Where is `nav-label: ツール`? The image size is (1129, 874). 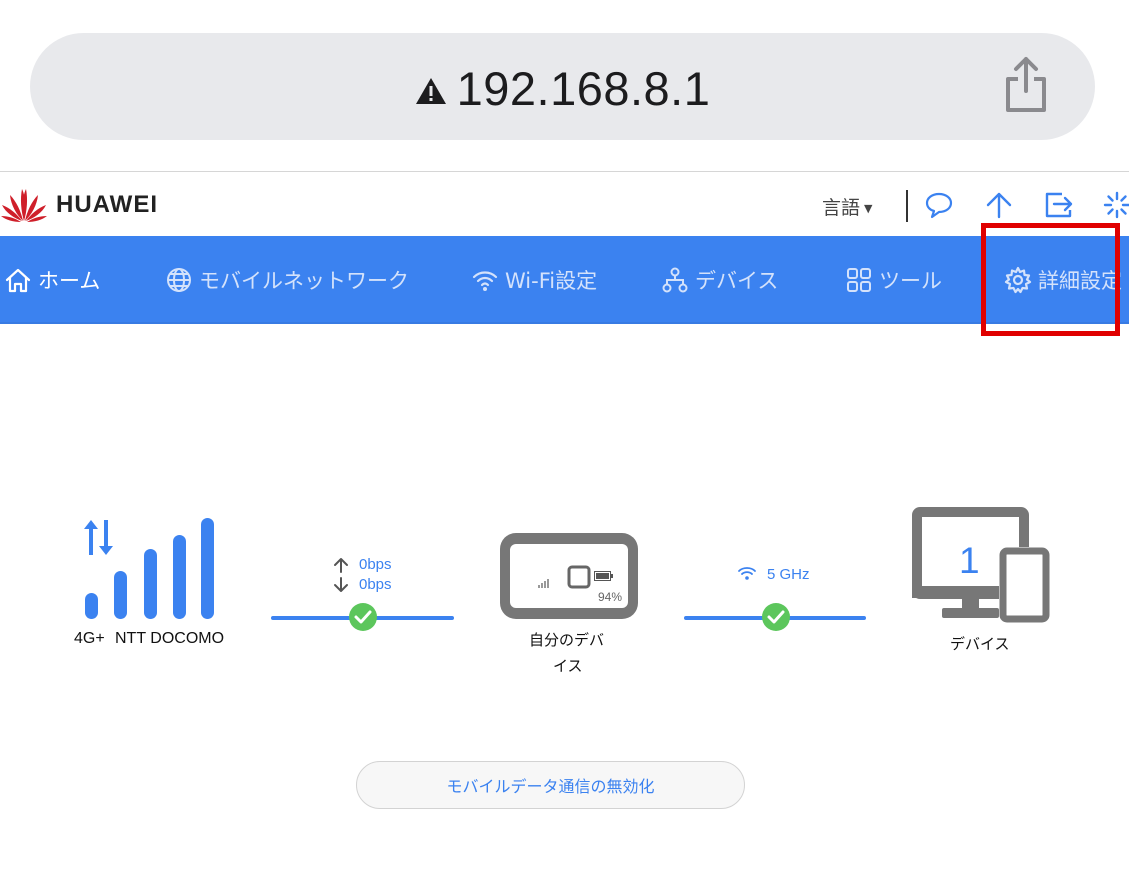
nav-label: ツール is located at coordinates (910, 281).